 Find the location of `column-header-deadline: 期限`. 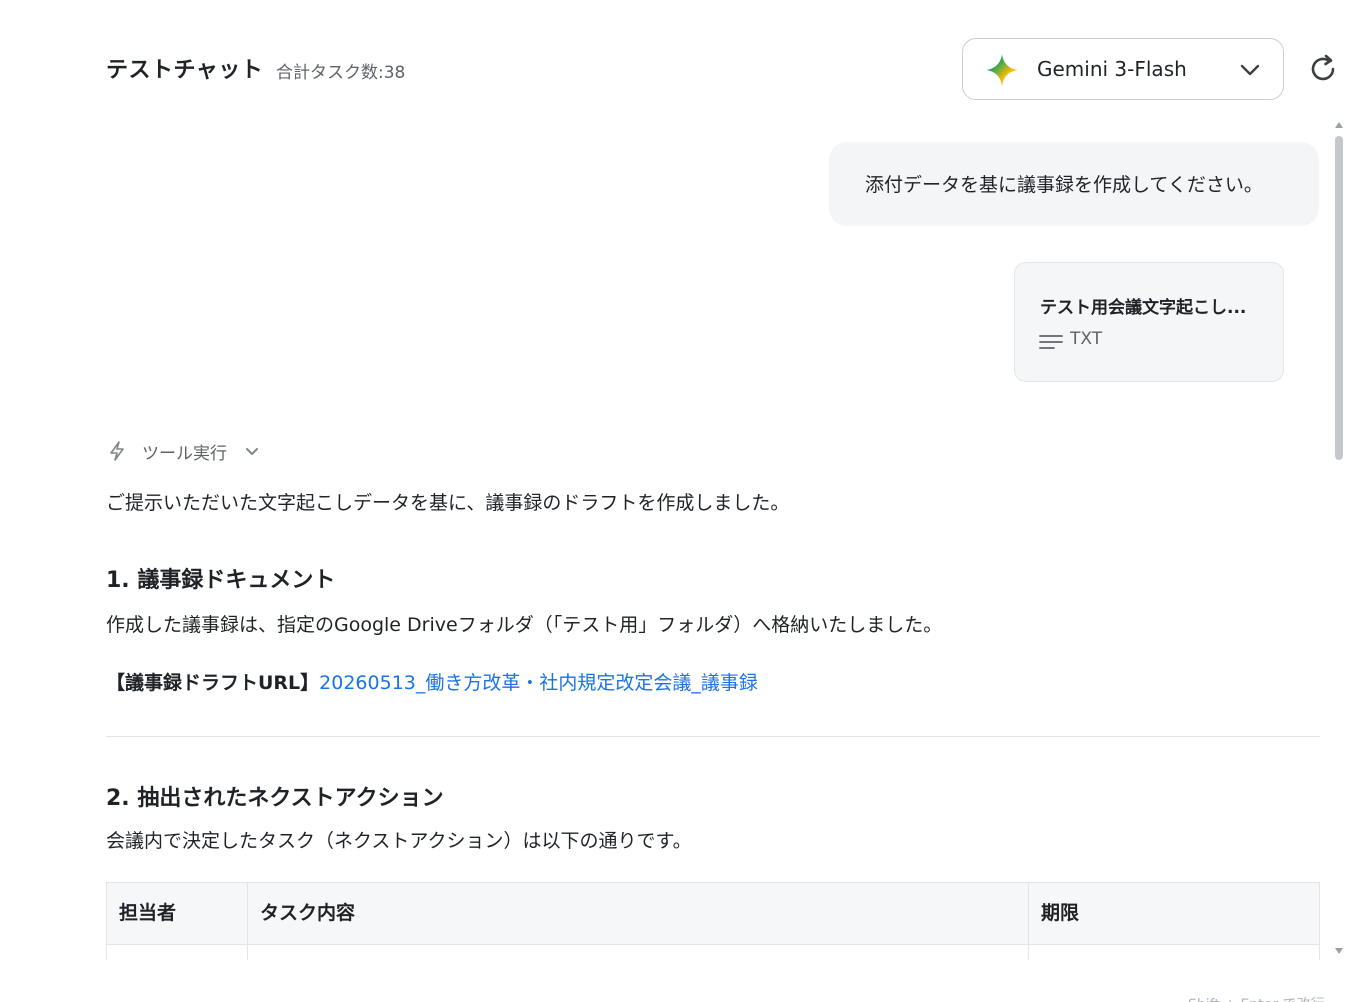

column-header-deadline: 期限 is located at coordinates (1060, 913).